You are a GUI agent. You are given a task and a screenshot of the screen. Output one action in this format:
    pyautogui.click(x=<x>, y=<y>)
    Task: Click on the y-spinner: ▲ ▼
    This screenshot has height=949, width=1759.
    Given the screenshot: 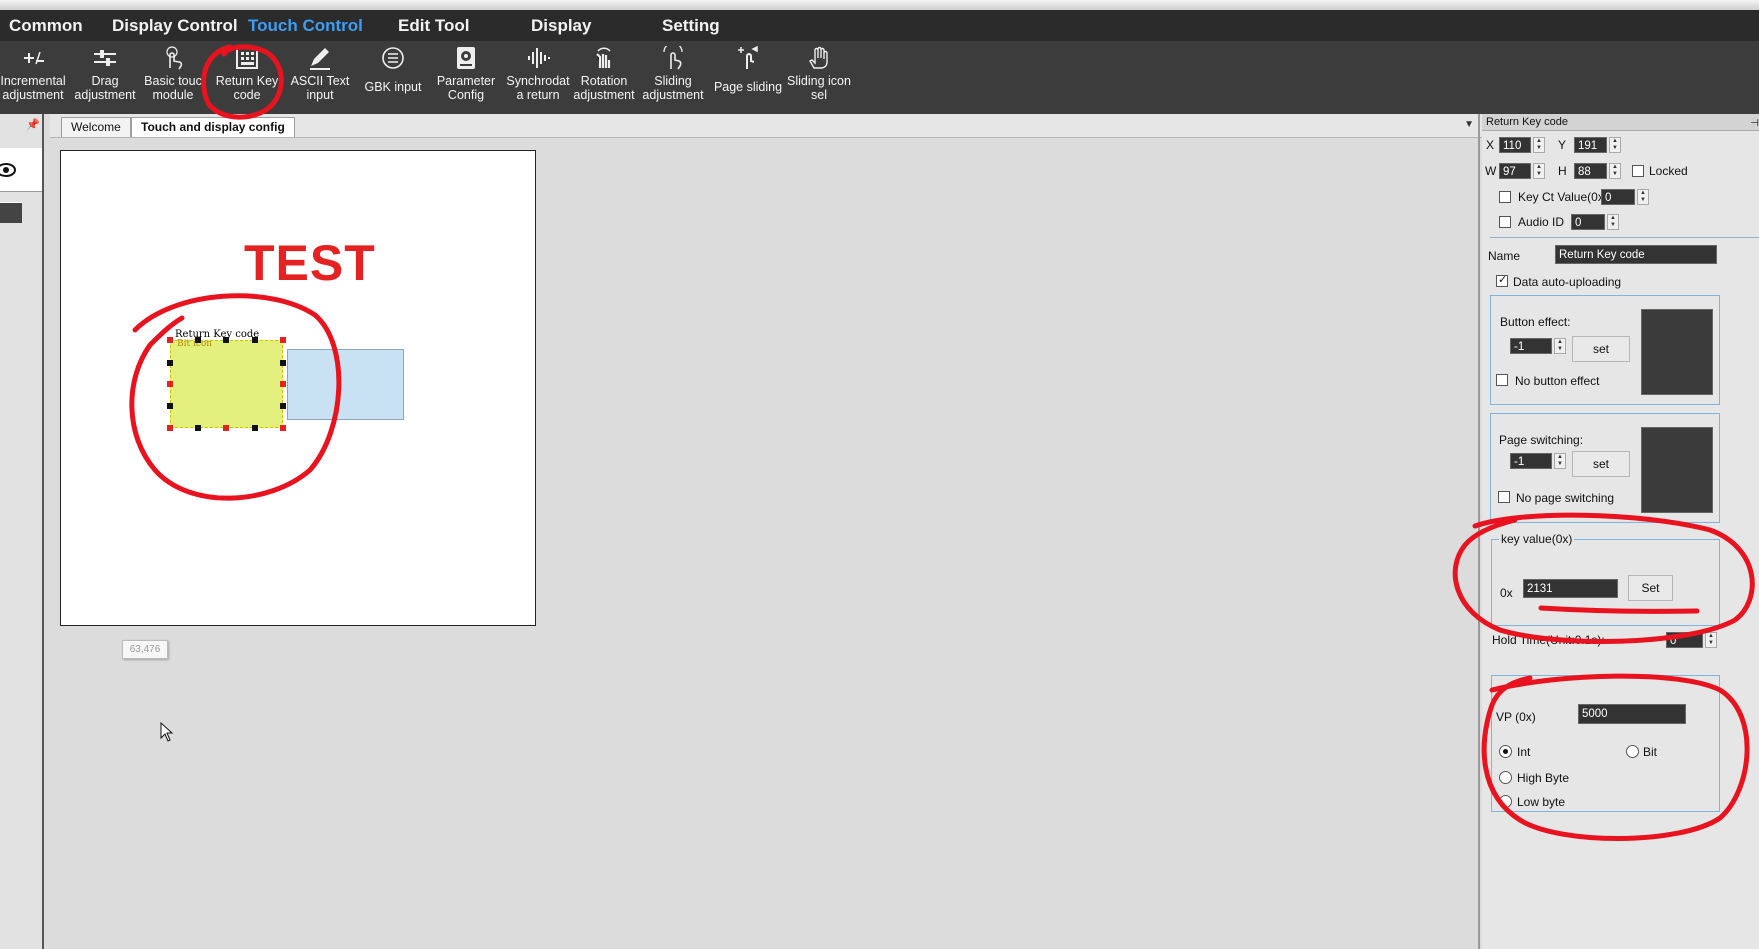 What is the action you would take?
    pyautogui.click(x=1615, y=145)
    